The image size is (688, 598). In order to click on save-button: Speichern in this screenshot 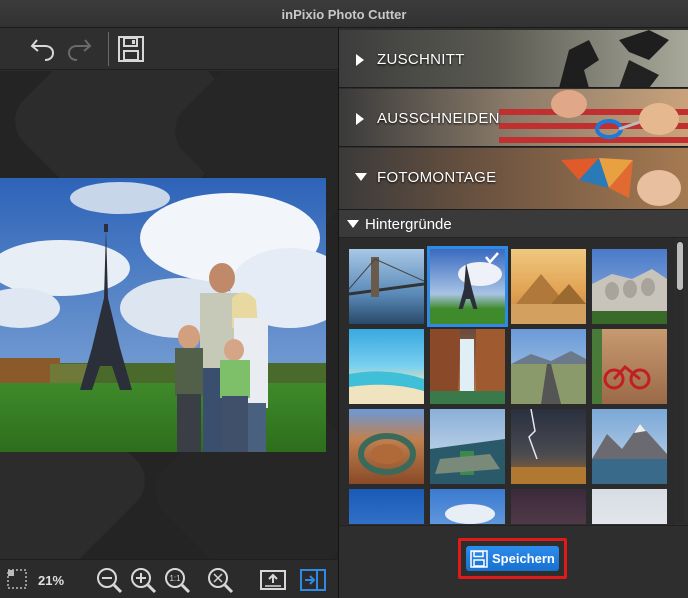, I will do `click(512, 558)`.